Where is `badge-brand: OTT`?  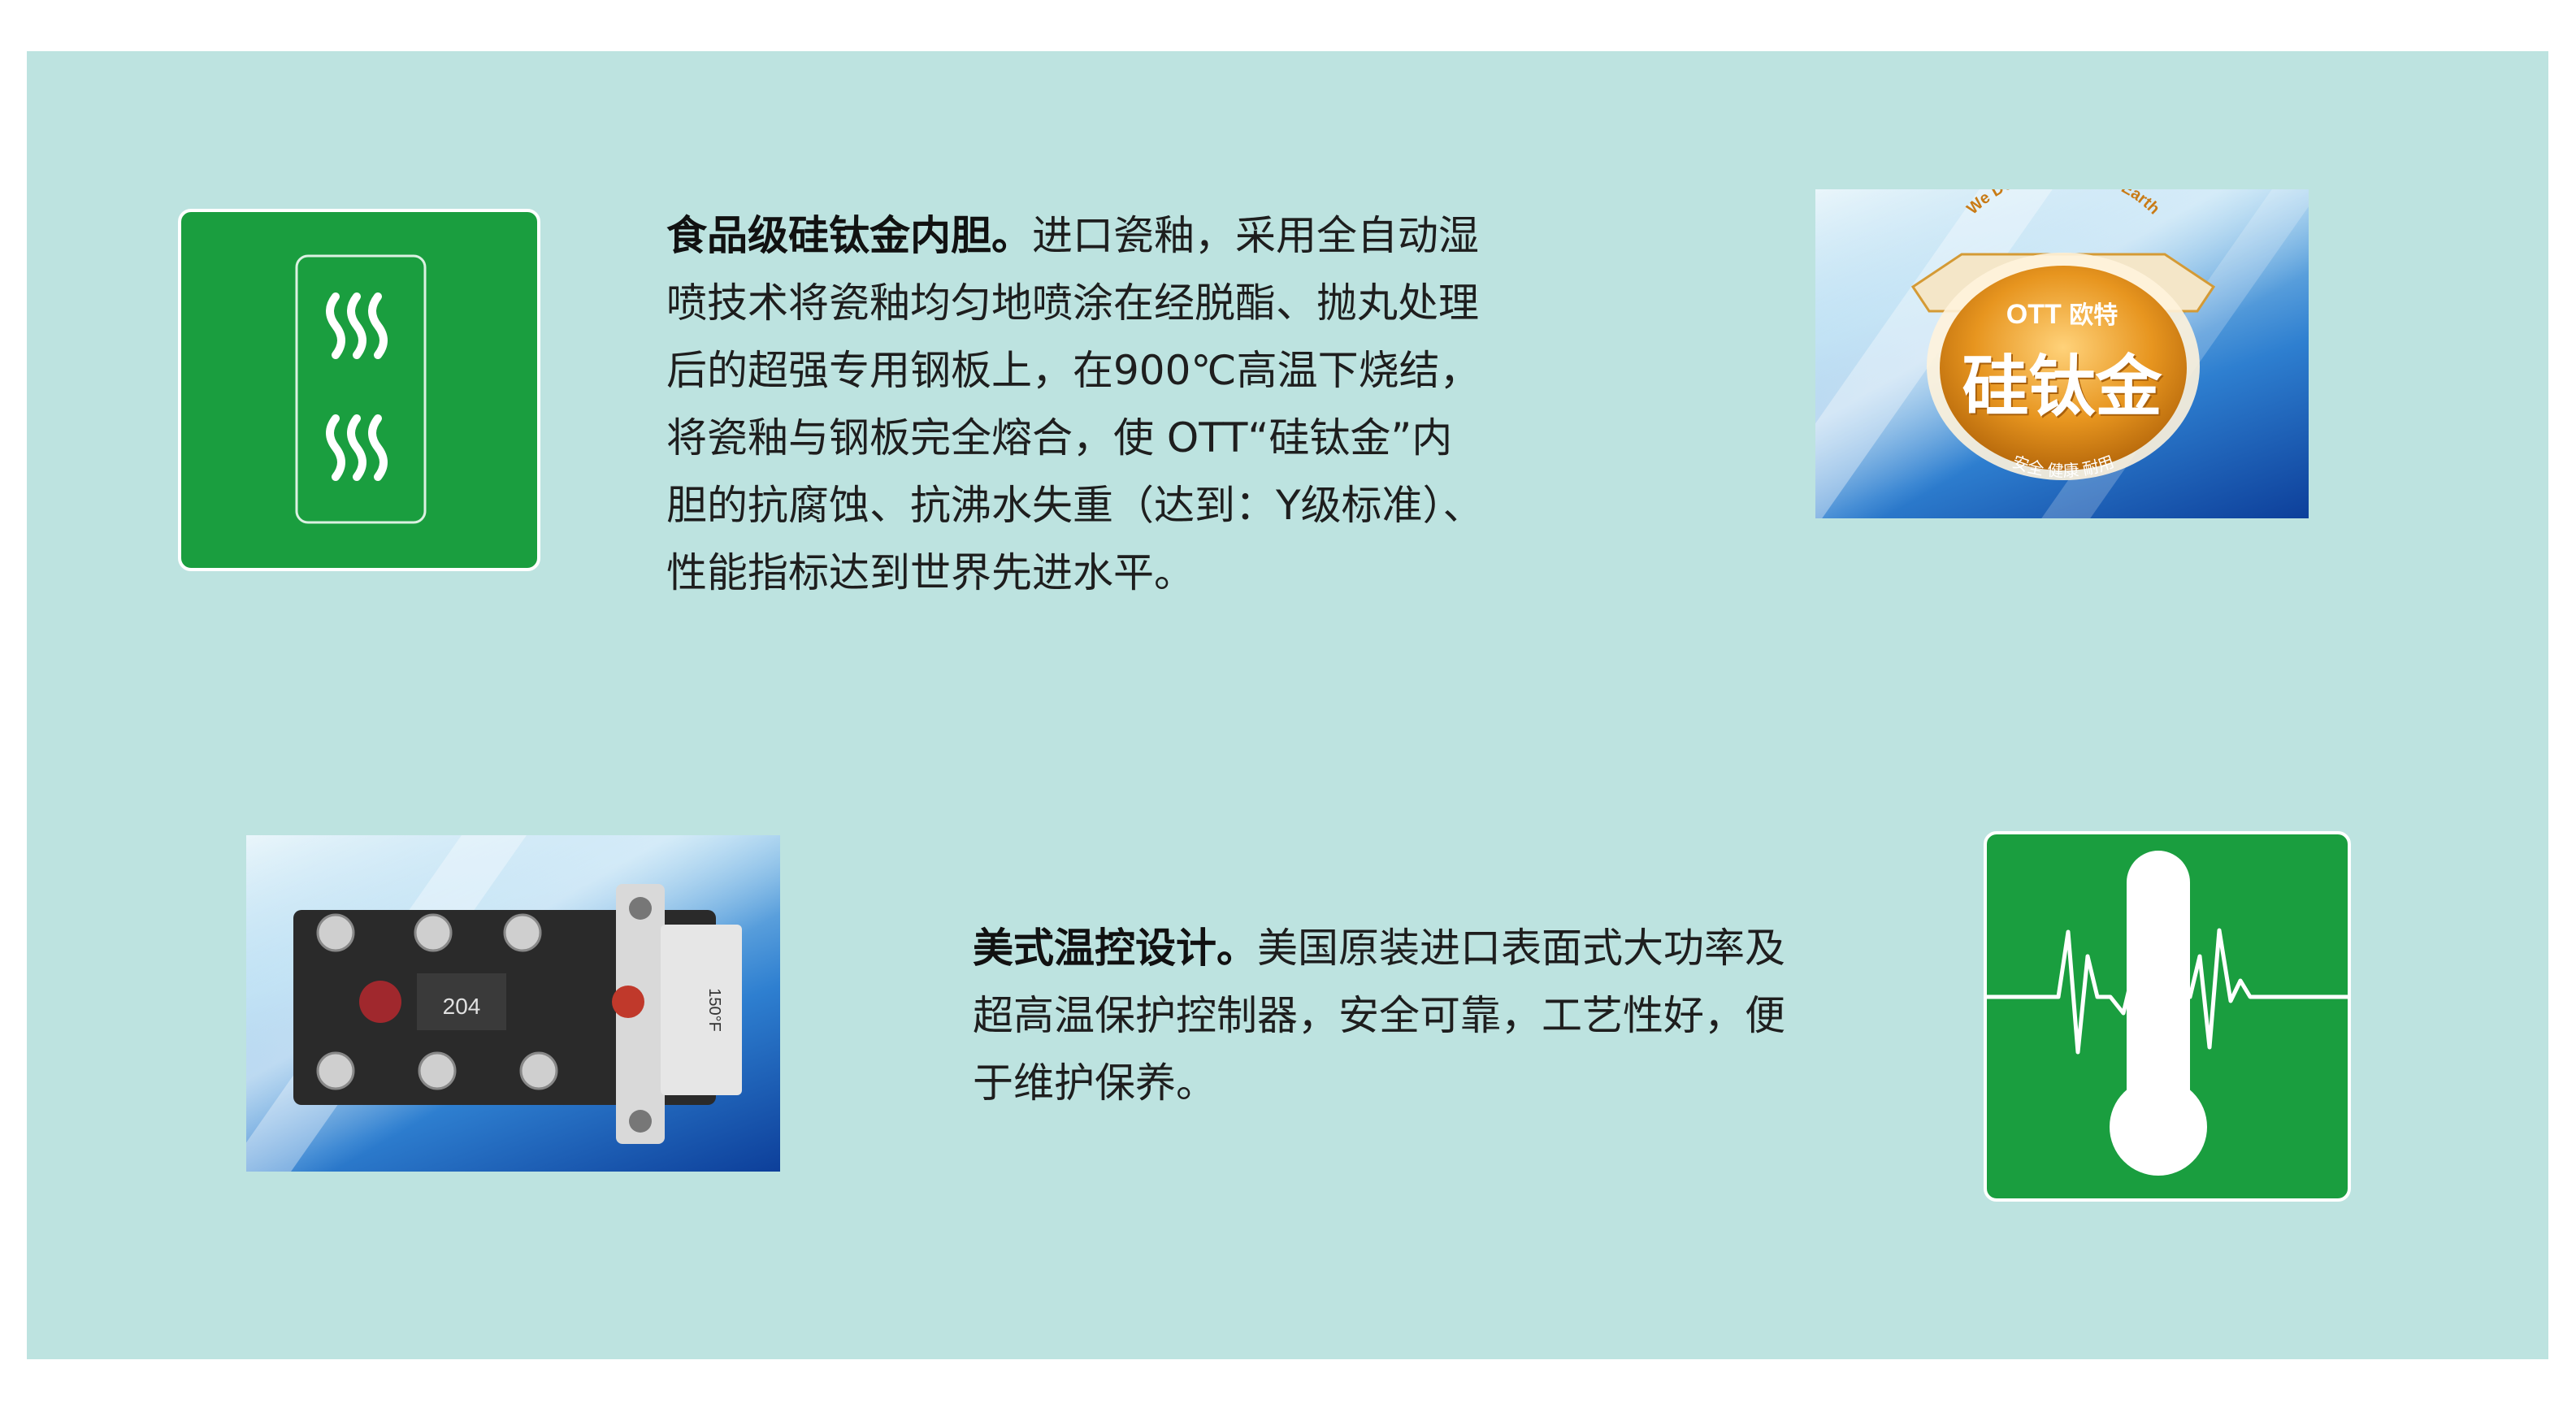 badge-brand: OTT is located at coordinates (2034, 314).